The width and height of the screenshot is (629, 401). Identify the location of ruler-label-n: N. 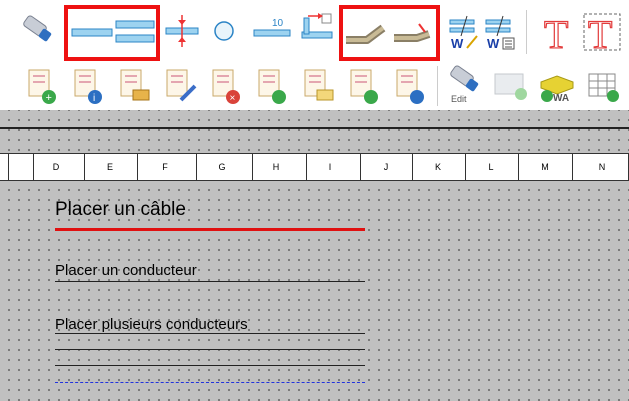
(602, 167).